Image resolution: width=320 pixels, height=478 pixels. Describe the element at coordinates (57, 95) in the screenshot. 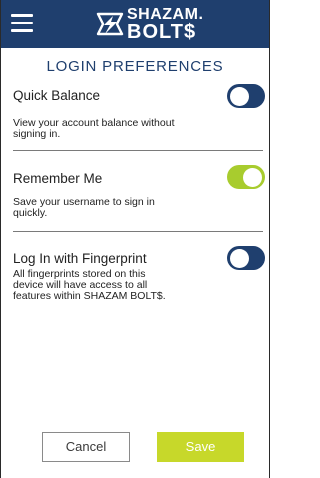

I see `pref-label: Quick Balance` at that location.